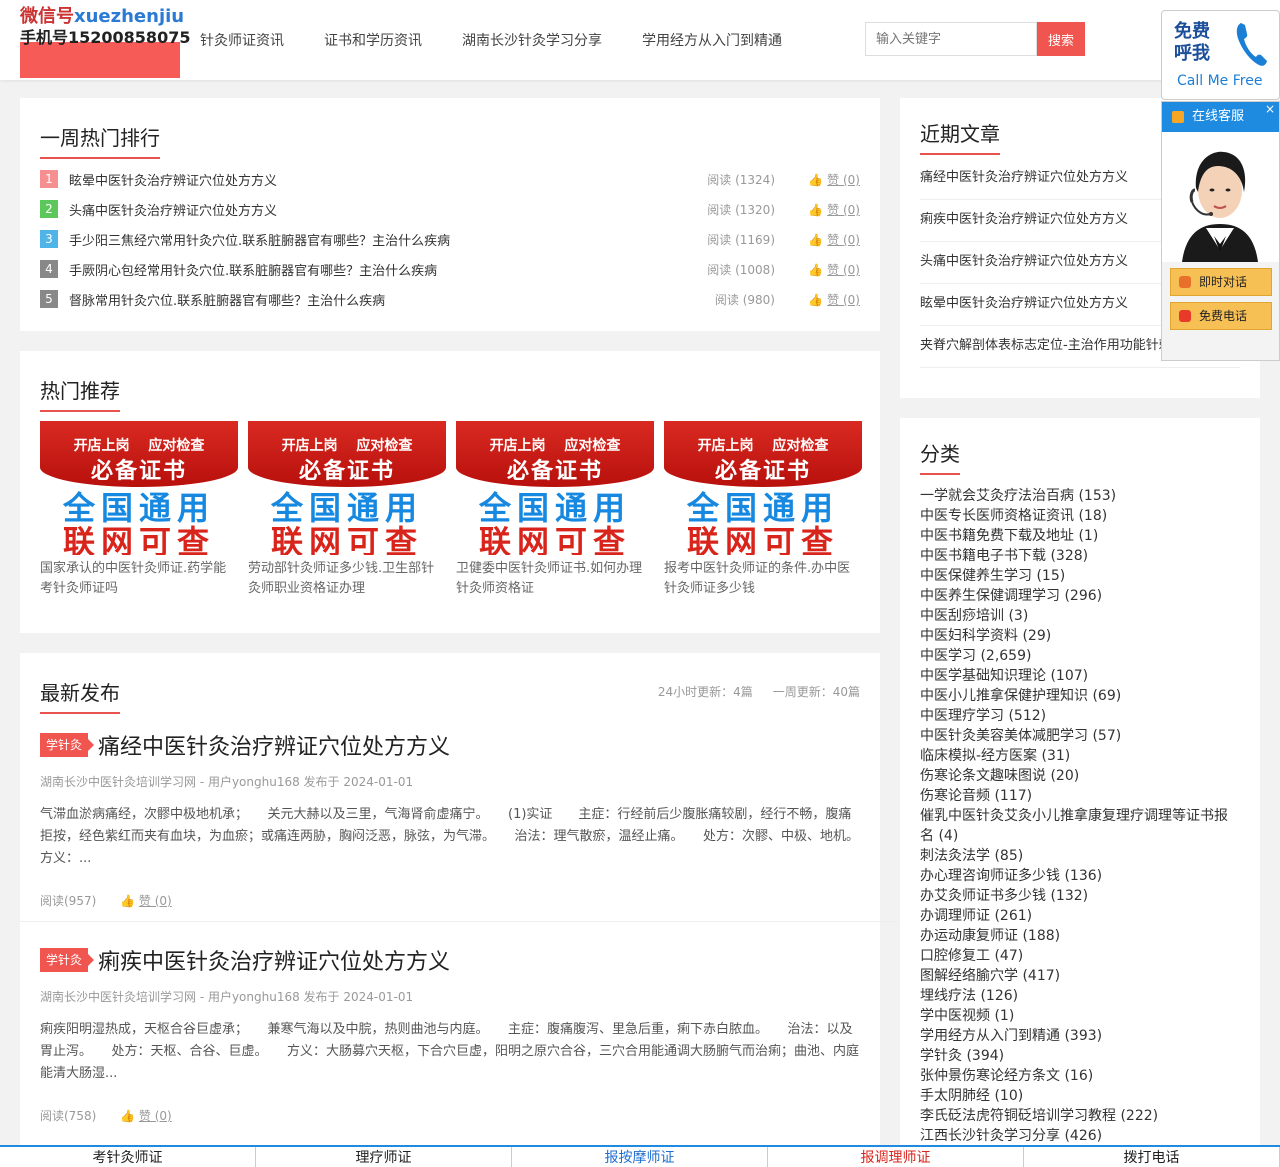 The image size is (1280, 1167). What do you see at coordinates (49, 299) in the screenshot?
I see `rank-badge: 5` at bounding box center [49, 299].